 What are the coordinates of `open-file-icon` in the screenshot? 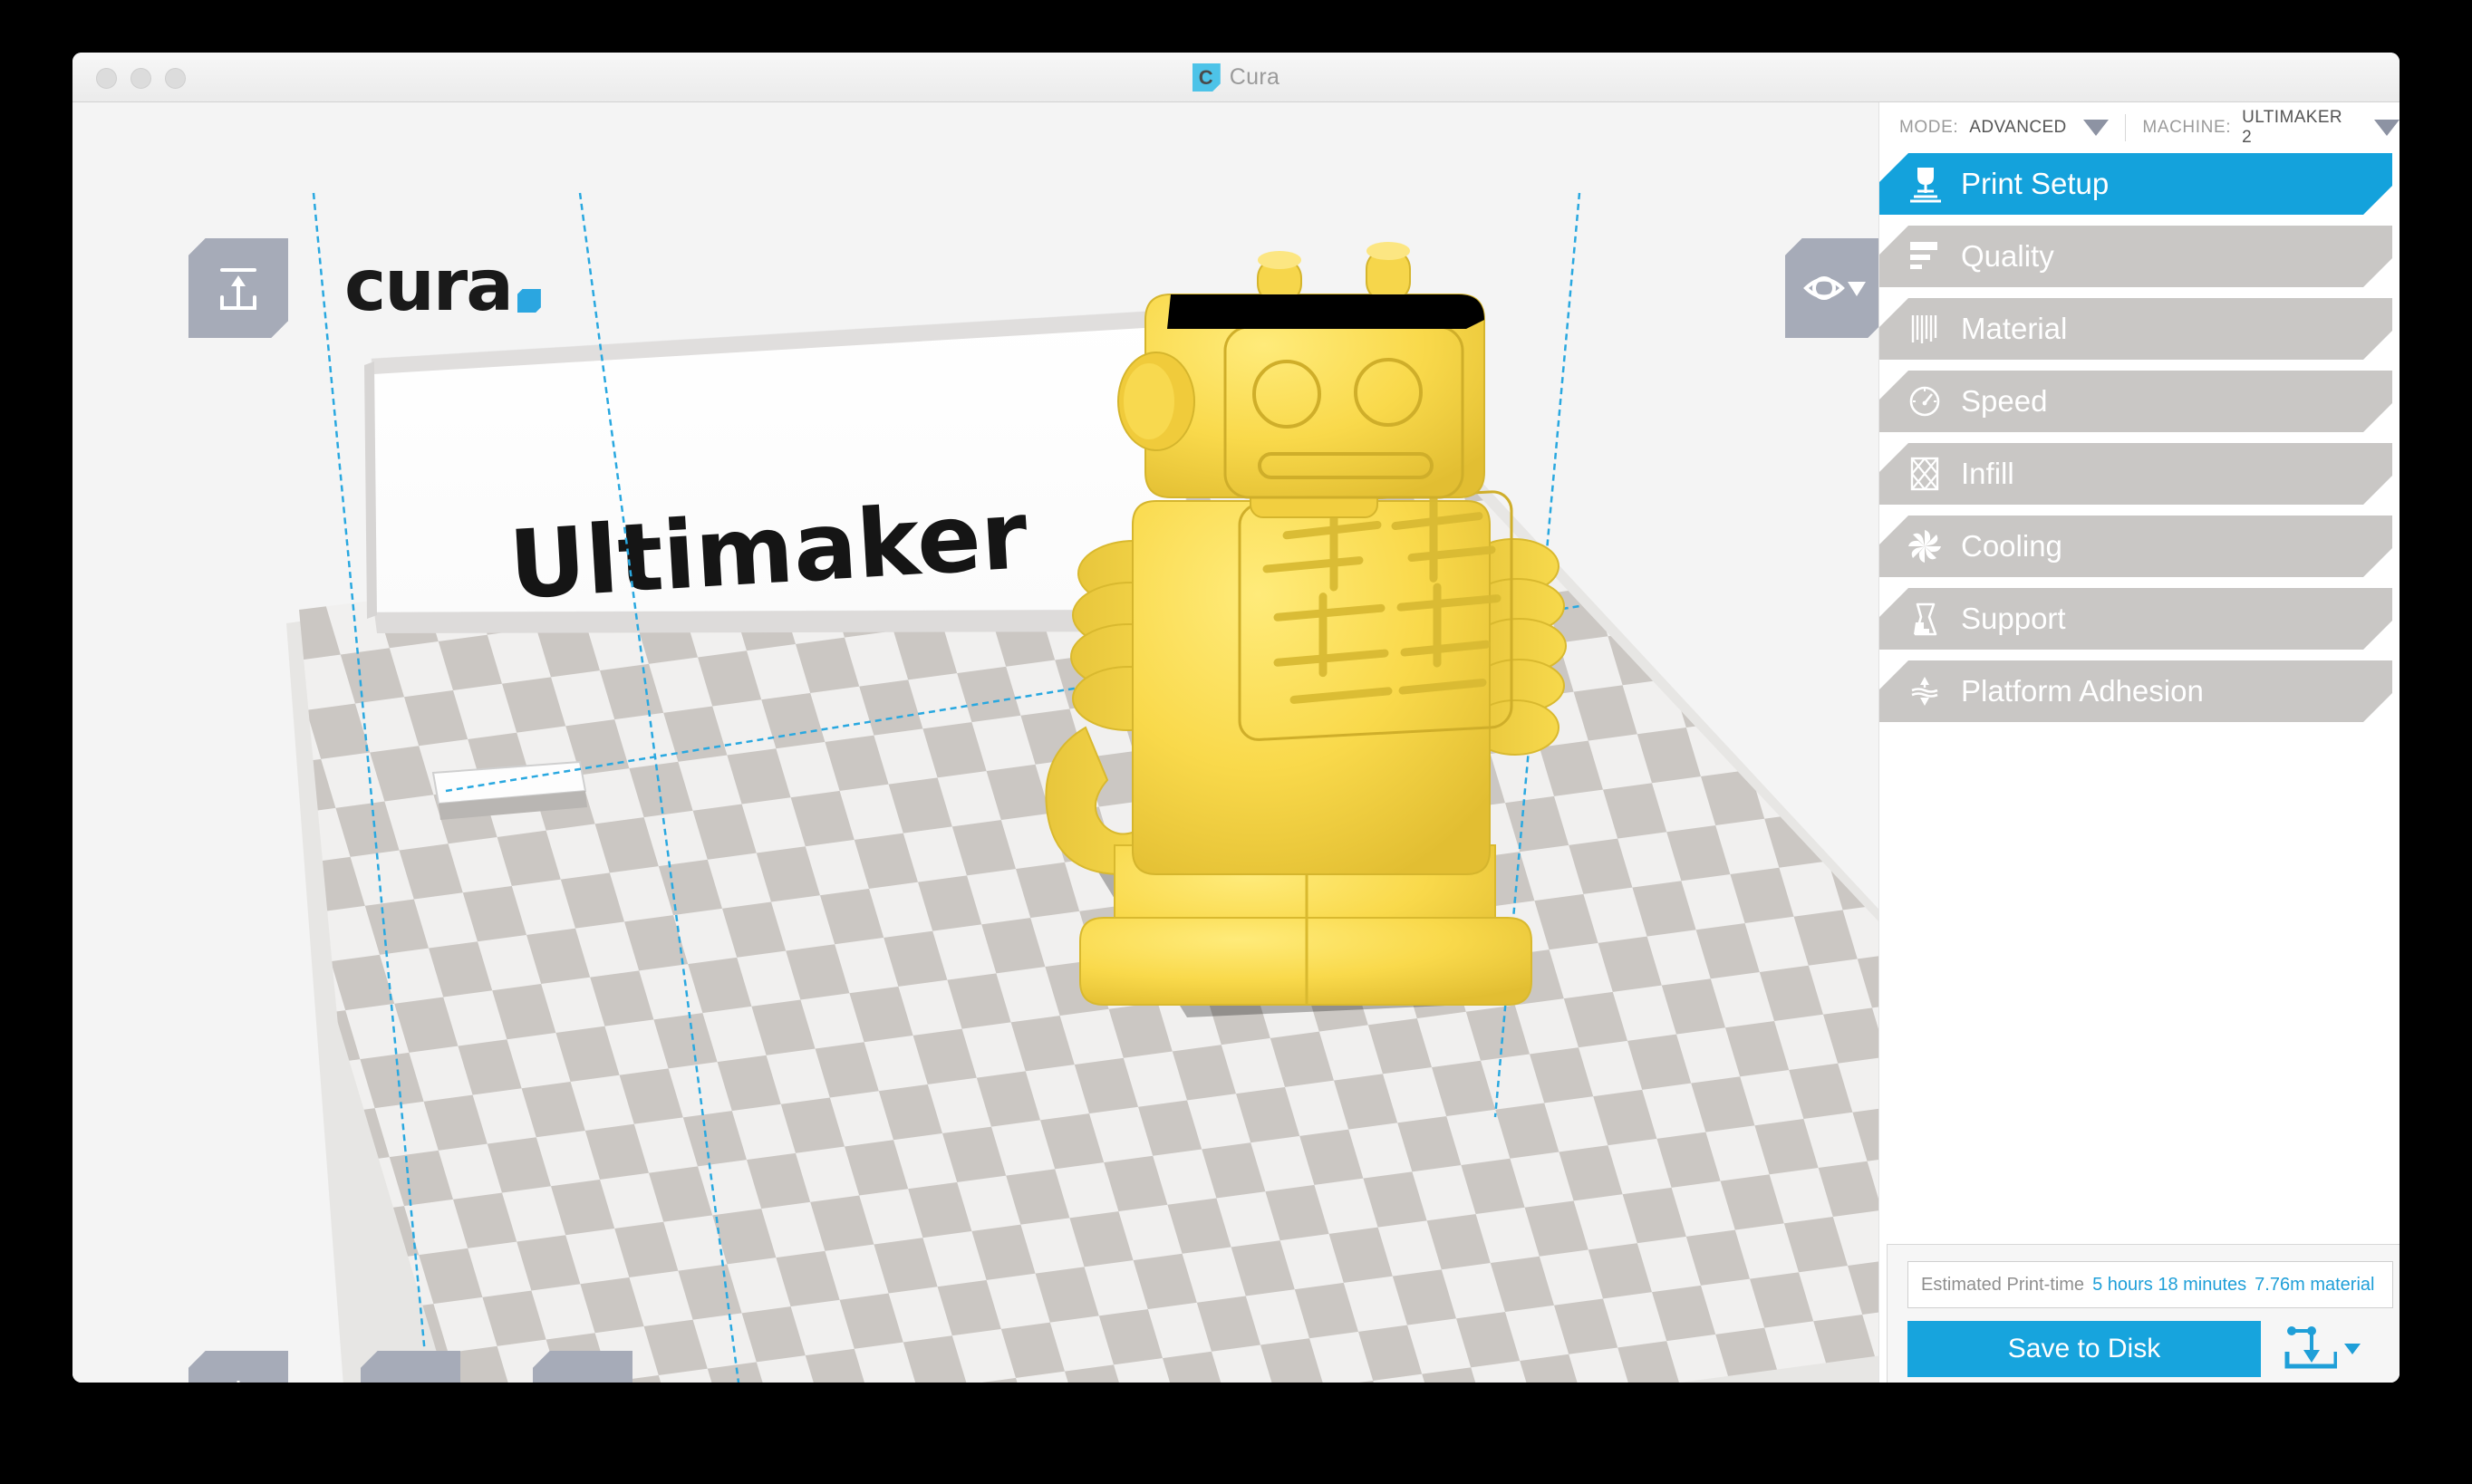 It's located at (238, 289).